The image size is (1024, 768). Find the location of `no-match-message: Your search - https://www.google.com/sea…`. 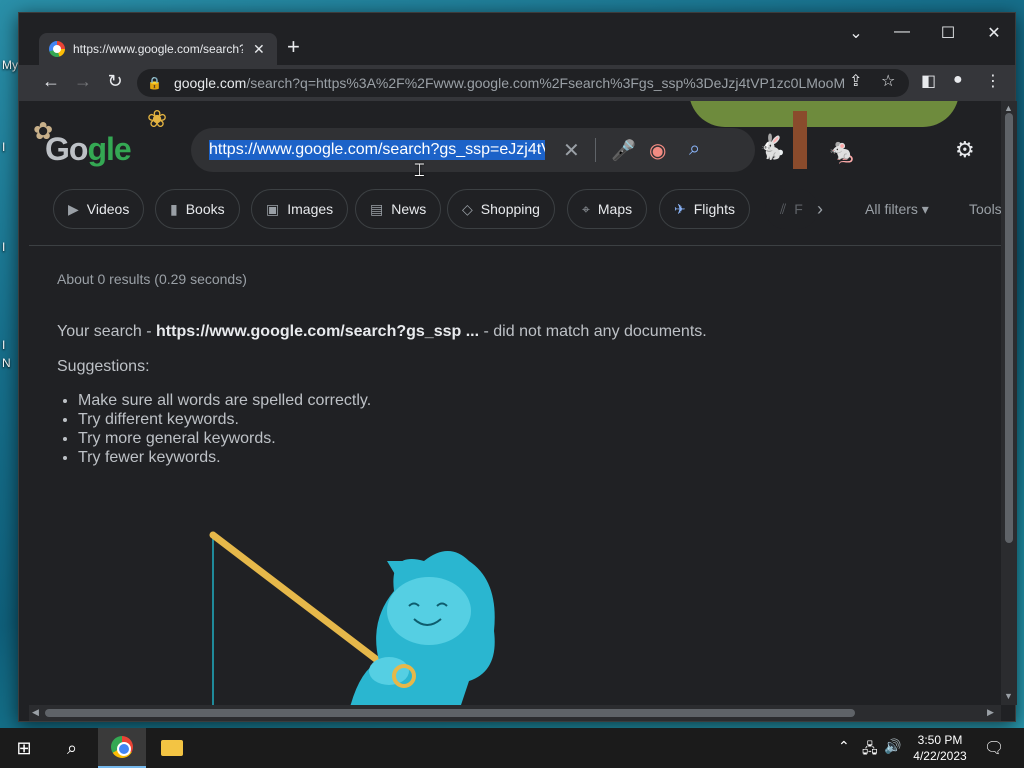

no-match-message: Your search - https://www.google.com/sea… is located at coordinates (382, 332).